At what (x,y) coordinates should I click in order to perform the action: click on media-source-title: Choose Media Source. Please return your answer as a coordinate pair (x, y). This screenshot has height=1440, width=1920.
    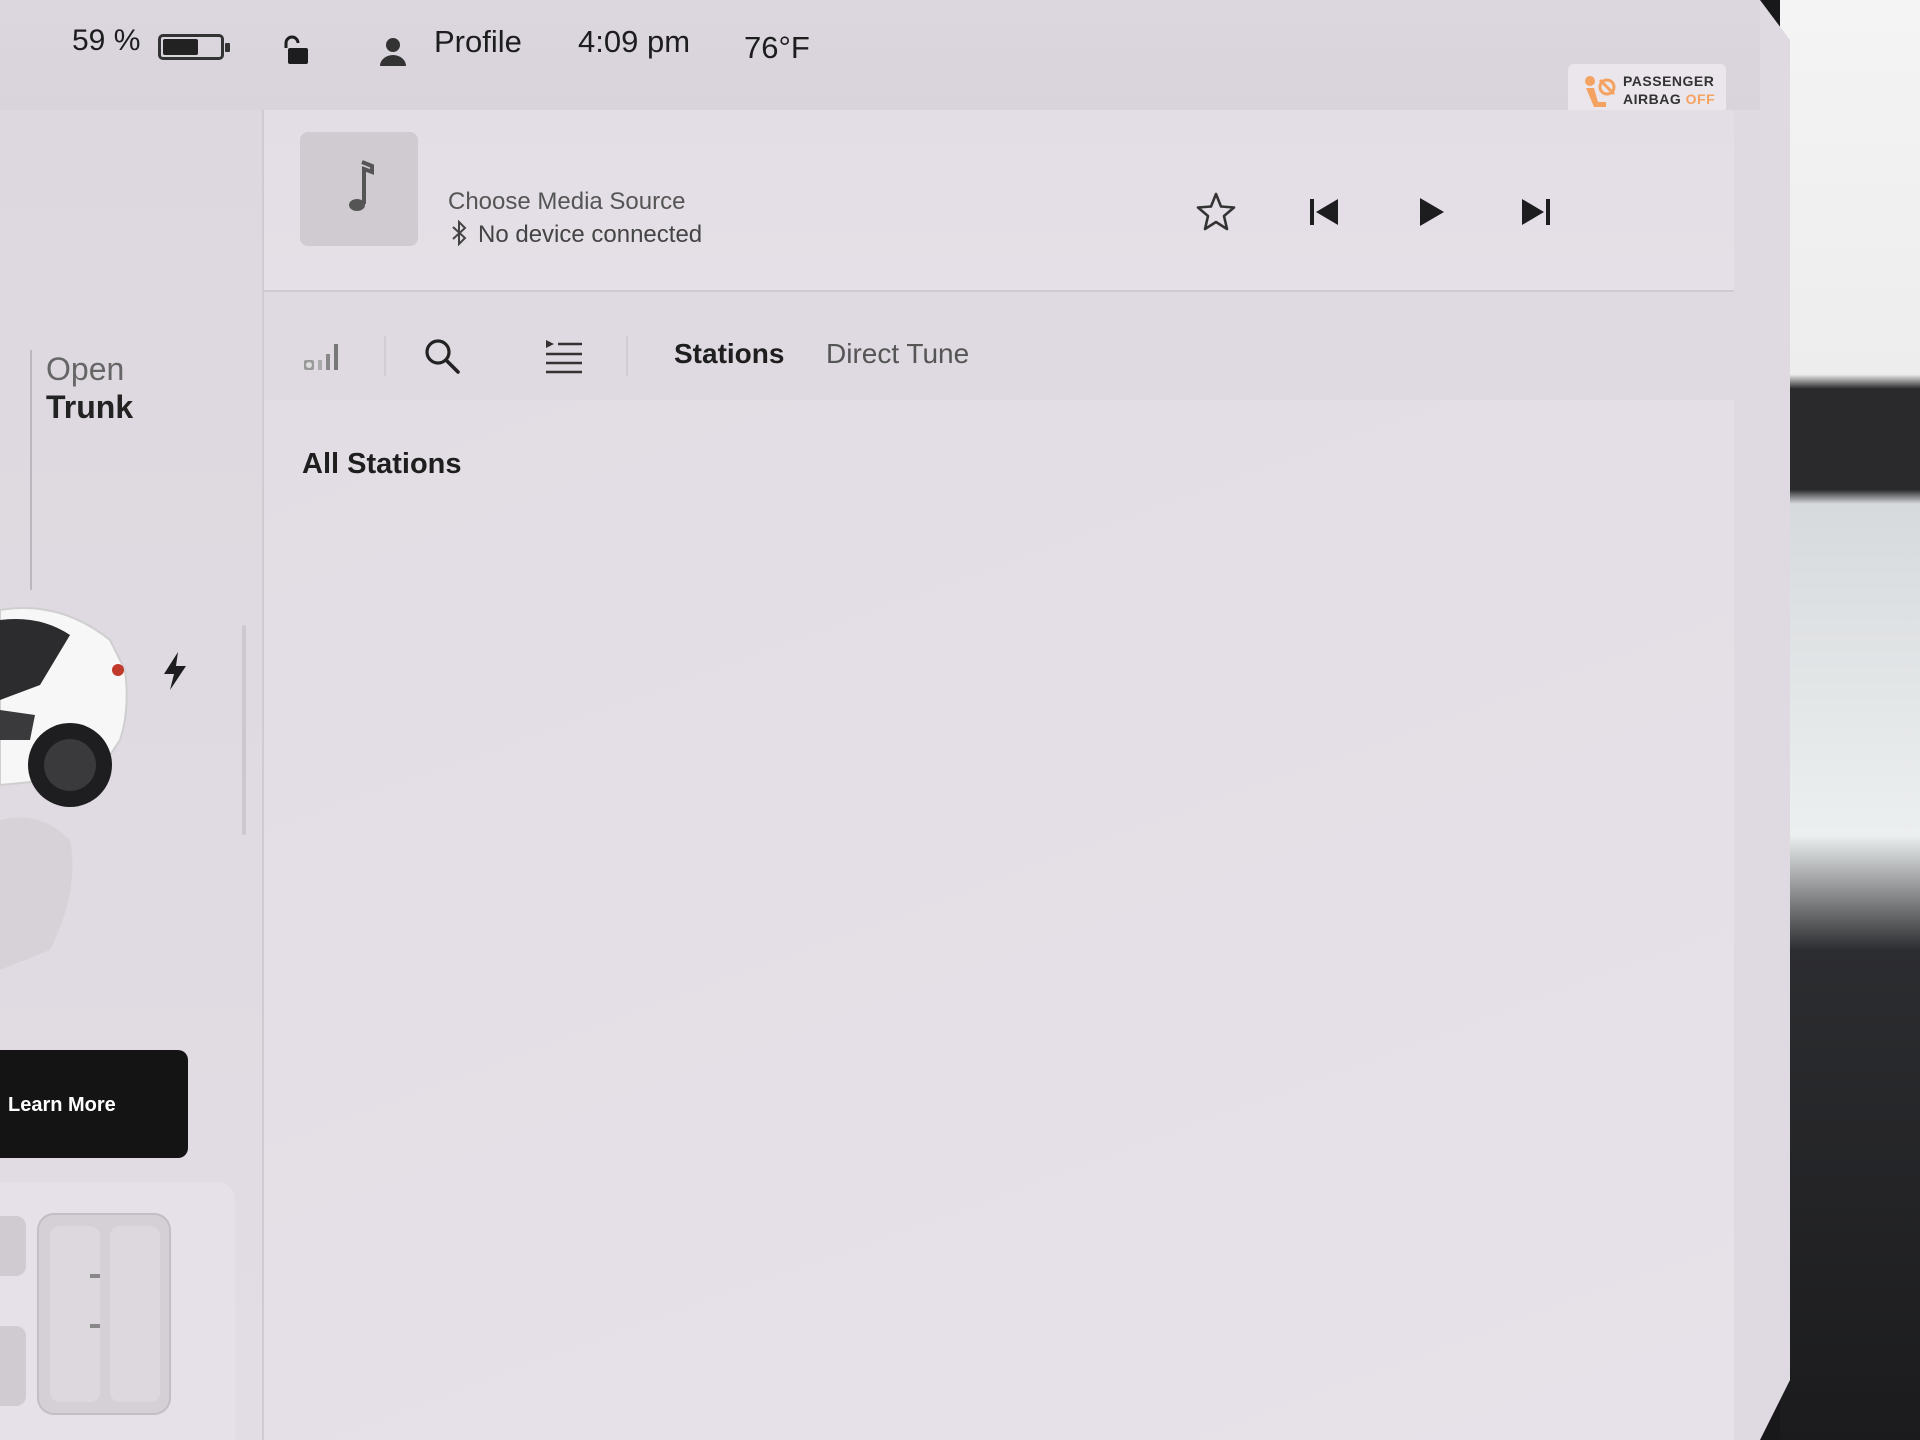
    Looking at the image, I should click on (566, 202).